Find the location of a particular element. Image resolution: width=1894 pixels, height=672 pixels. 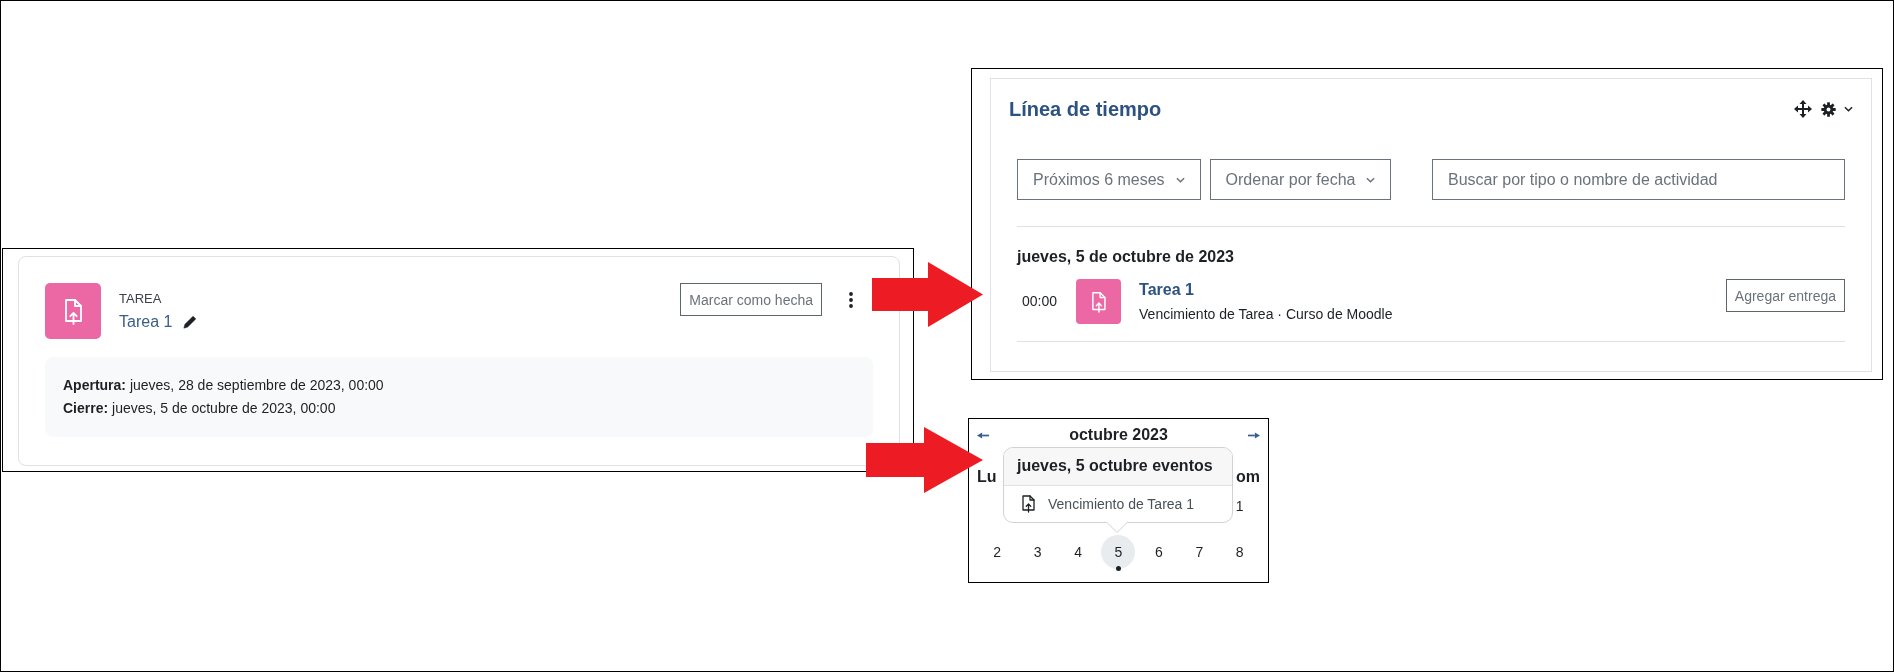

left-arrow-icon is located at coordinates (983, 435).